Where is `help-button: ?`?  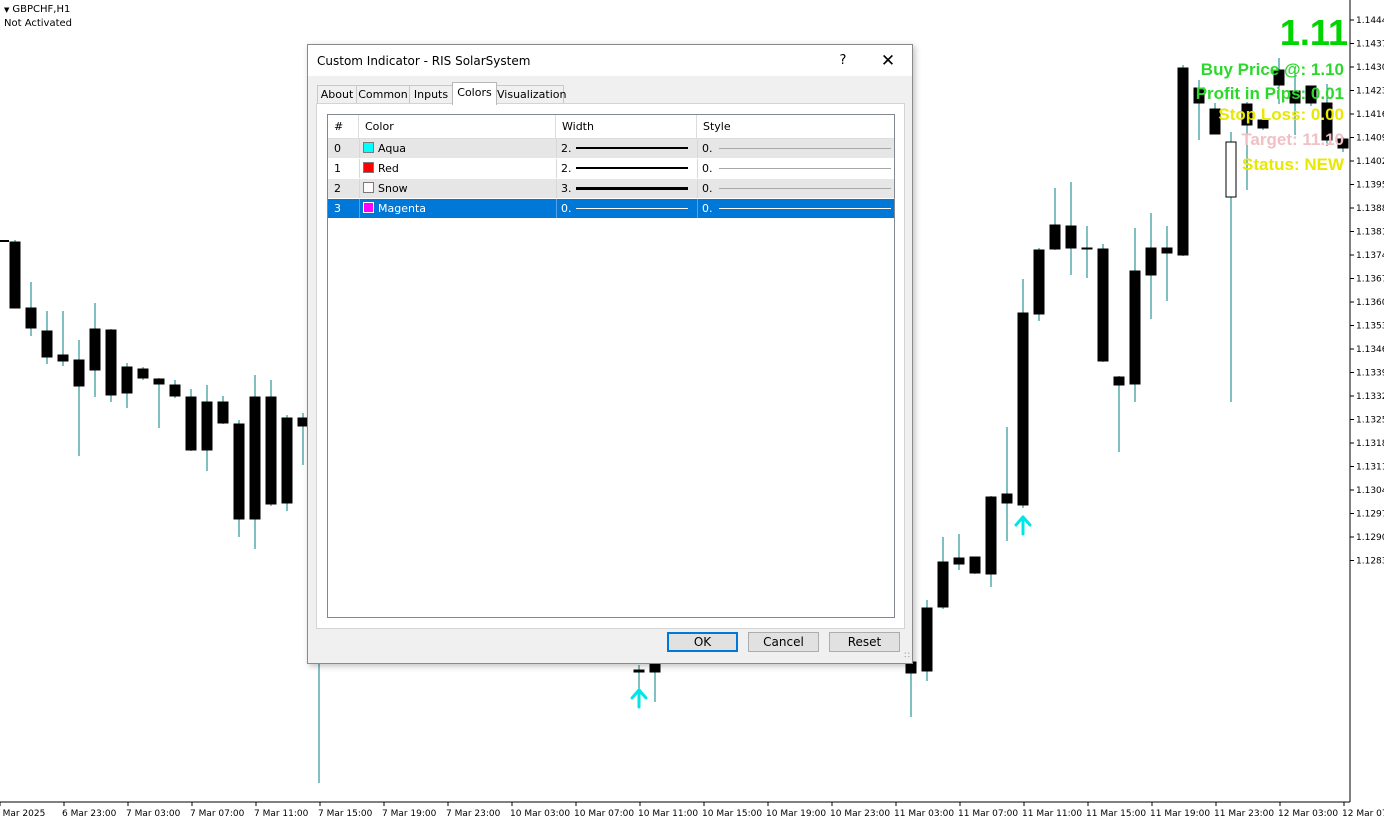
help-button: ? is located at coordinates (843, 61).